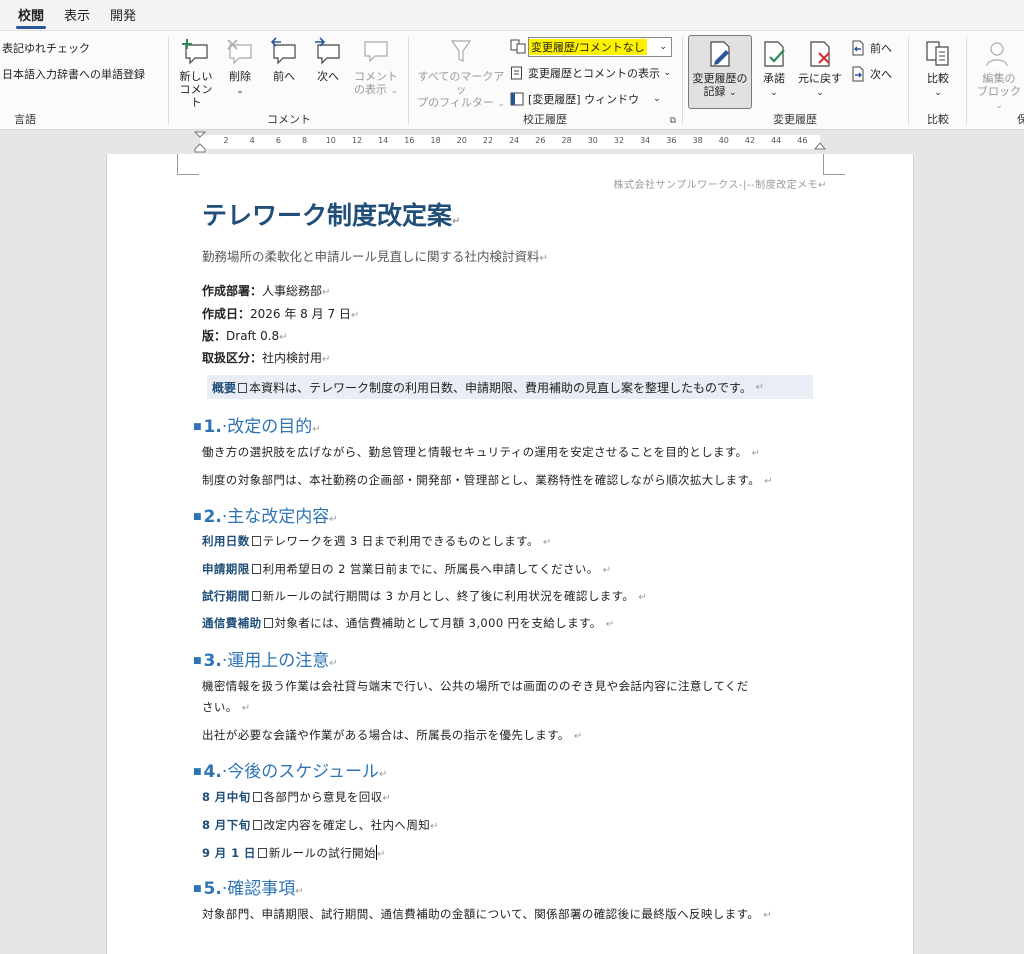 This screenshot has width=1024, height=954. Describe the element at coordinates (774, 69) in the screenshot. I see `accept-button: 承諾 ⌄` at that location.